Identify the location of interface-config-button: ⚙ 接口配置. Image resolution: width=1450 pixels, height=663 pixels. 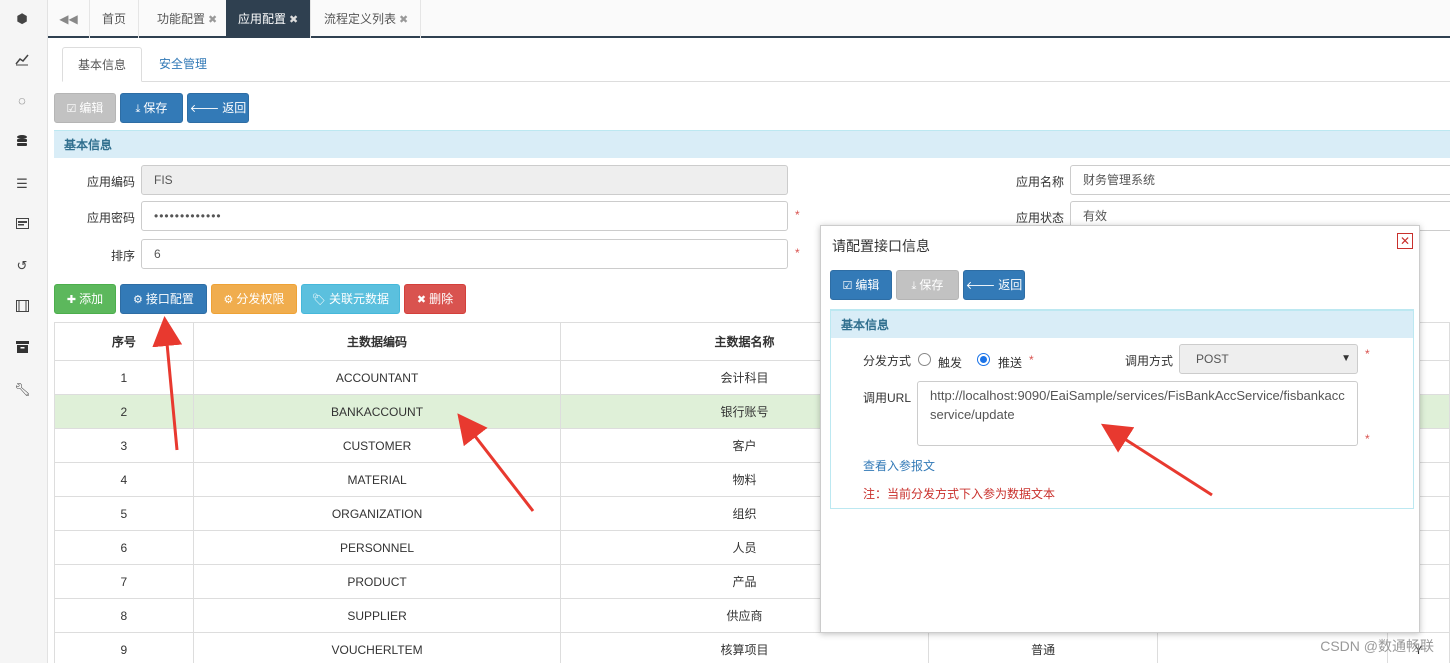
(163, 299).